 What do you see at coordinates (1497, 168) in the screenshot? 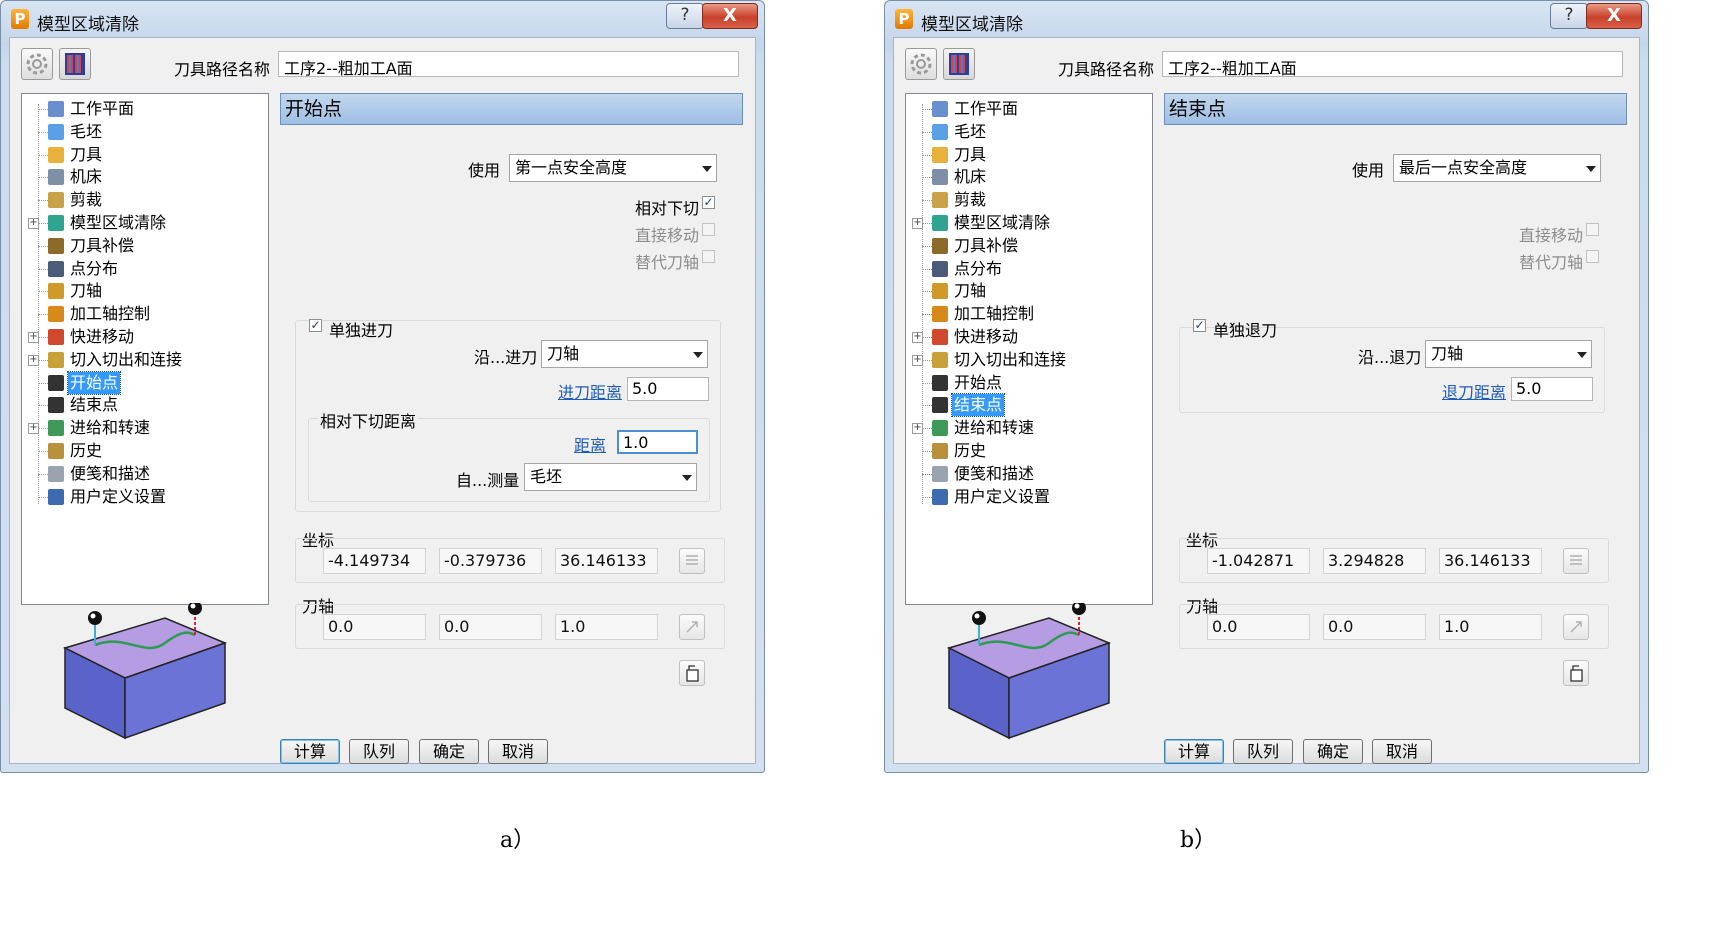
I see `use-select: 最后一点安全高度` at bounding box center [1497, 168].